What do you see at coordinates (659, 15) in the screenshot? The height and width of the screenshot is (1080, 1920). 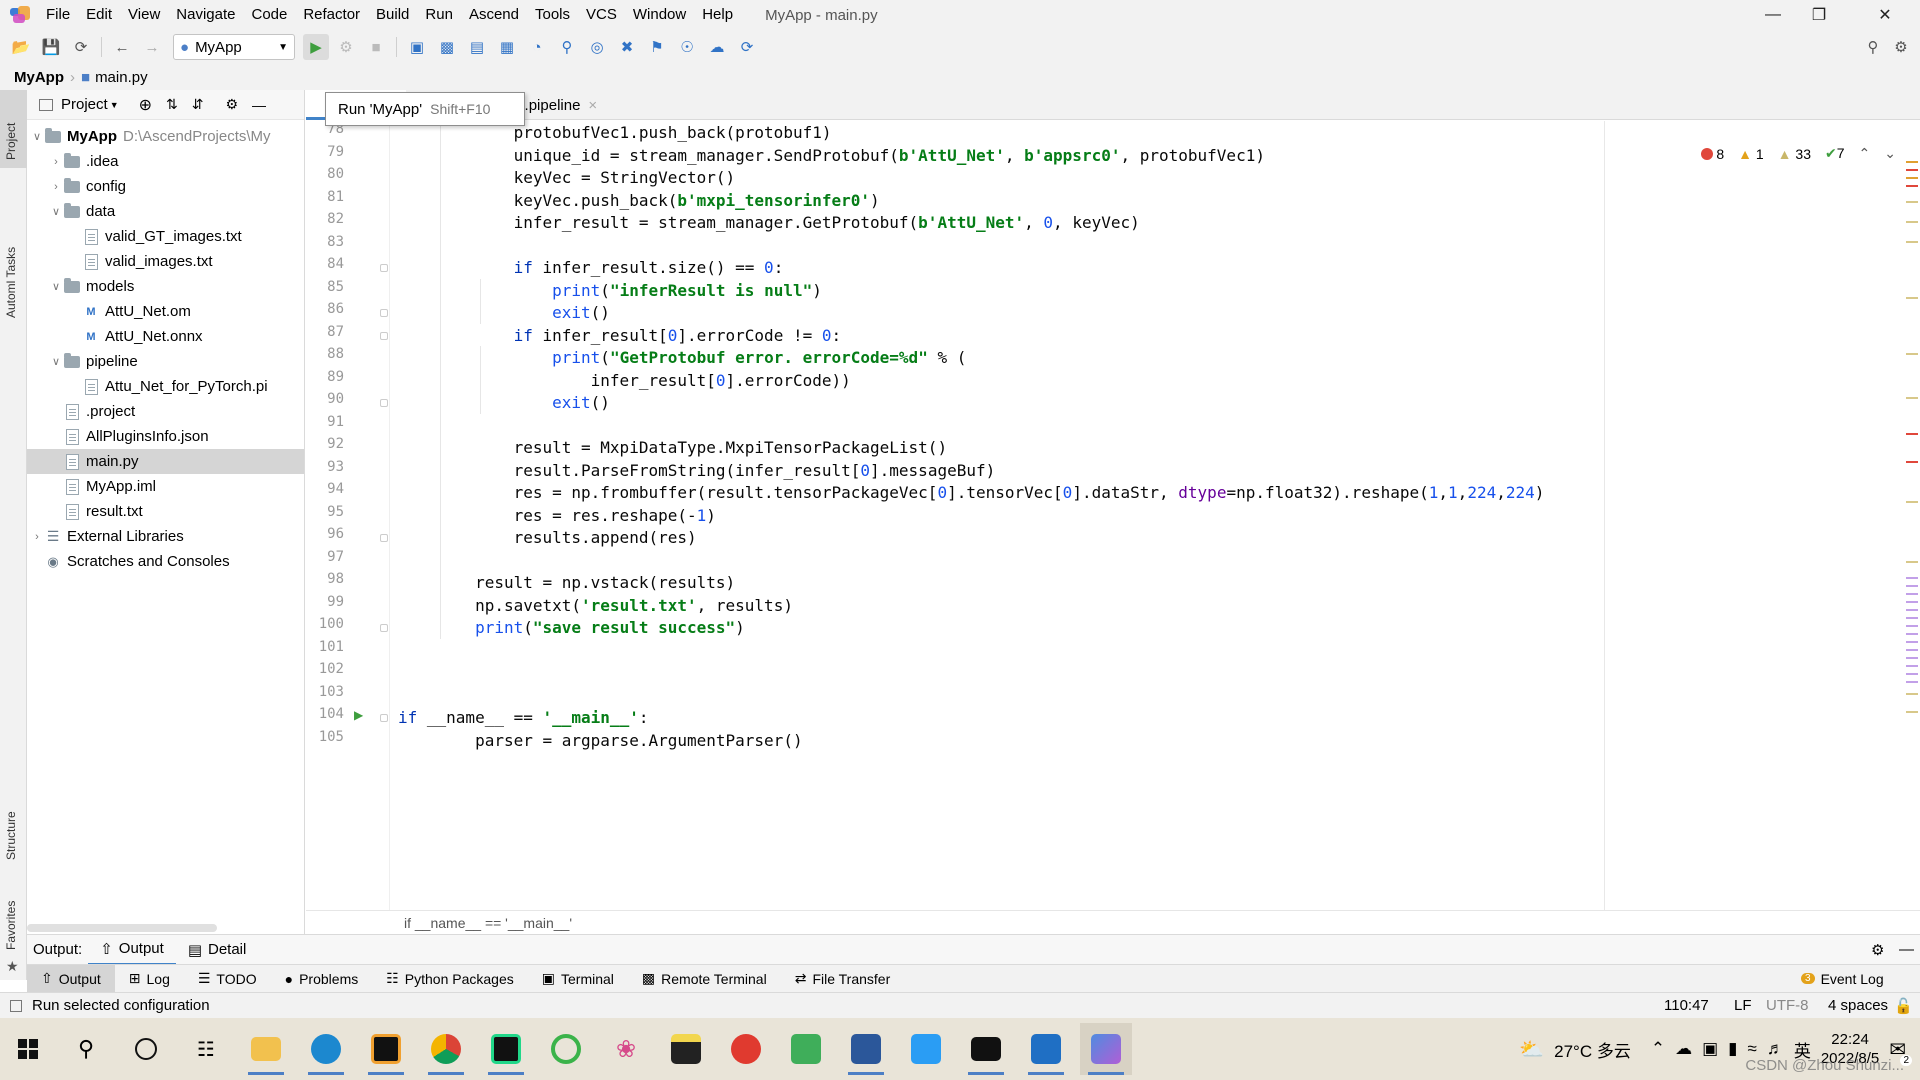 I see `menu-window: Window` at bounding box center [659, 15].